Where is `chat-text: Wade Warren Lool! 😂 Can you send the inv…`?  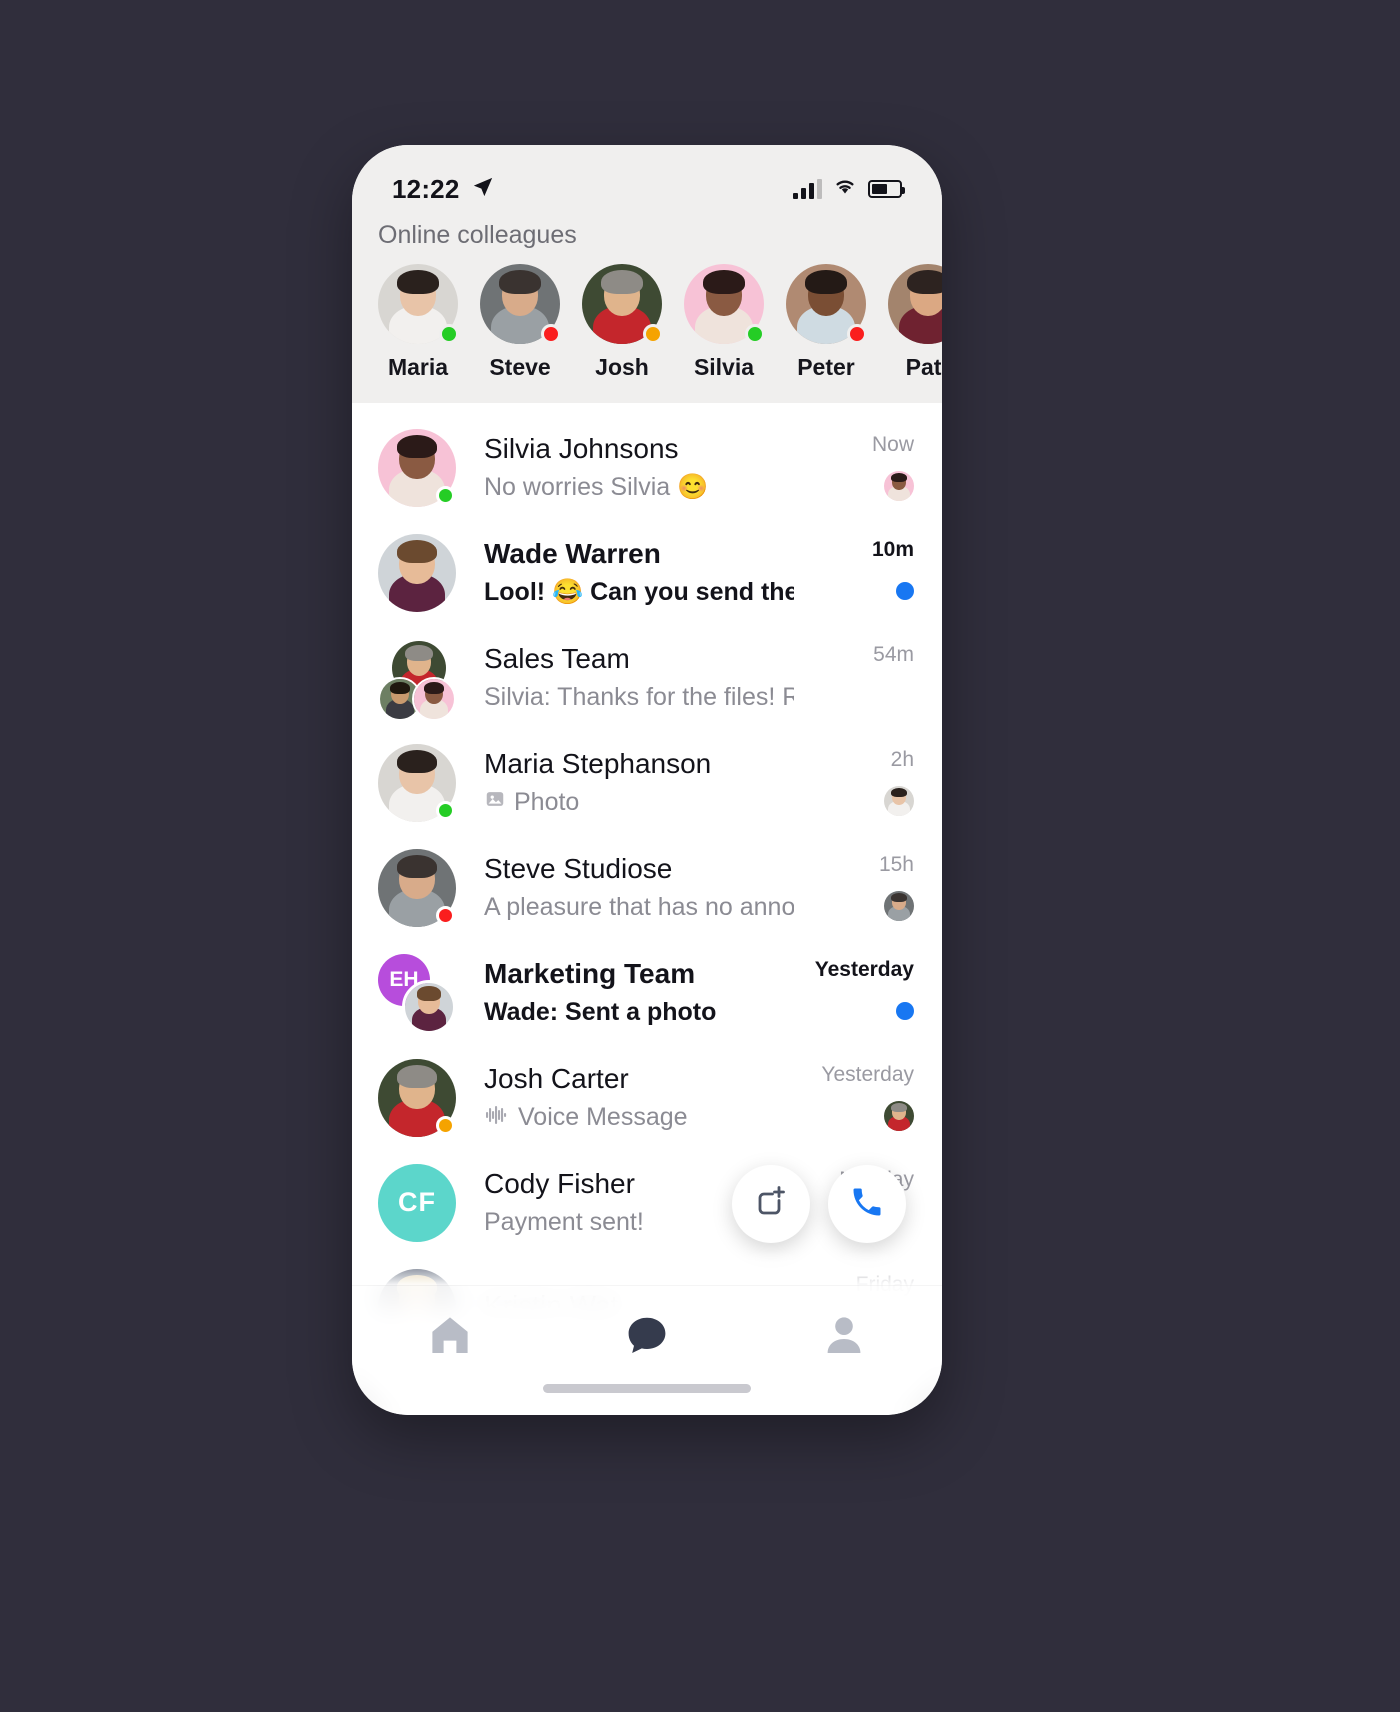 chat-text: Wade Warren Lool! 😂 Can you send the inv… is located at coordinates (625, 573).